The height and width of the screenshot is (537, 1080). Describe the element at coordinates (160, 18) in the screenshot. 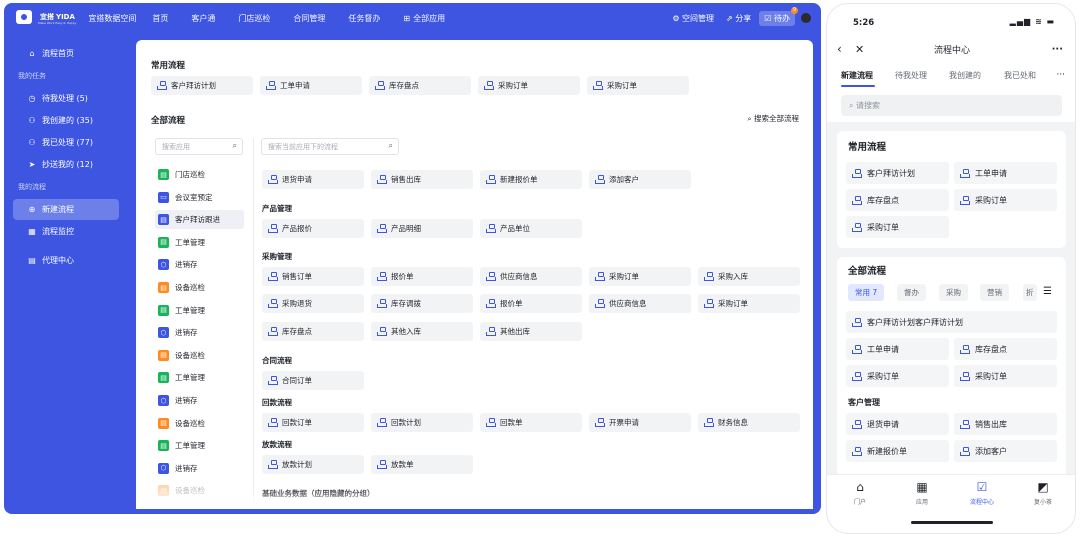

I see `nav-item: 首页` at that location.